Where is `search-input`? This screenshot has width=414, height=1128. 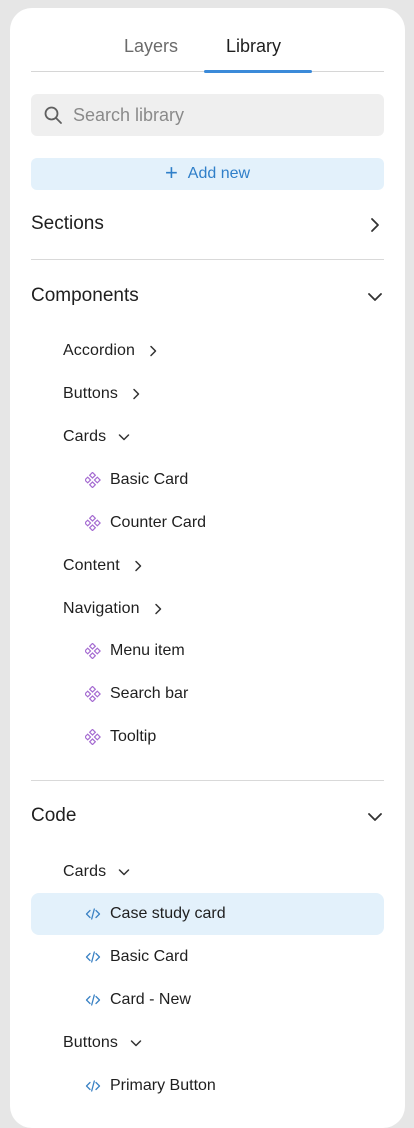
search-input is located at coordinates (223, 115).